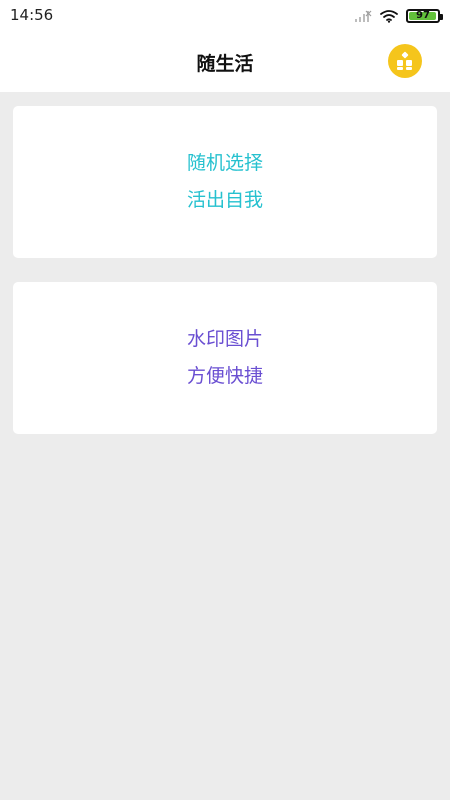  What do you see at coordinates (224, 200) in the screenshot?
I see `card-subtitle: 活出自我` at bounding box center [224, 200].